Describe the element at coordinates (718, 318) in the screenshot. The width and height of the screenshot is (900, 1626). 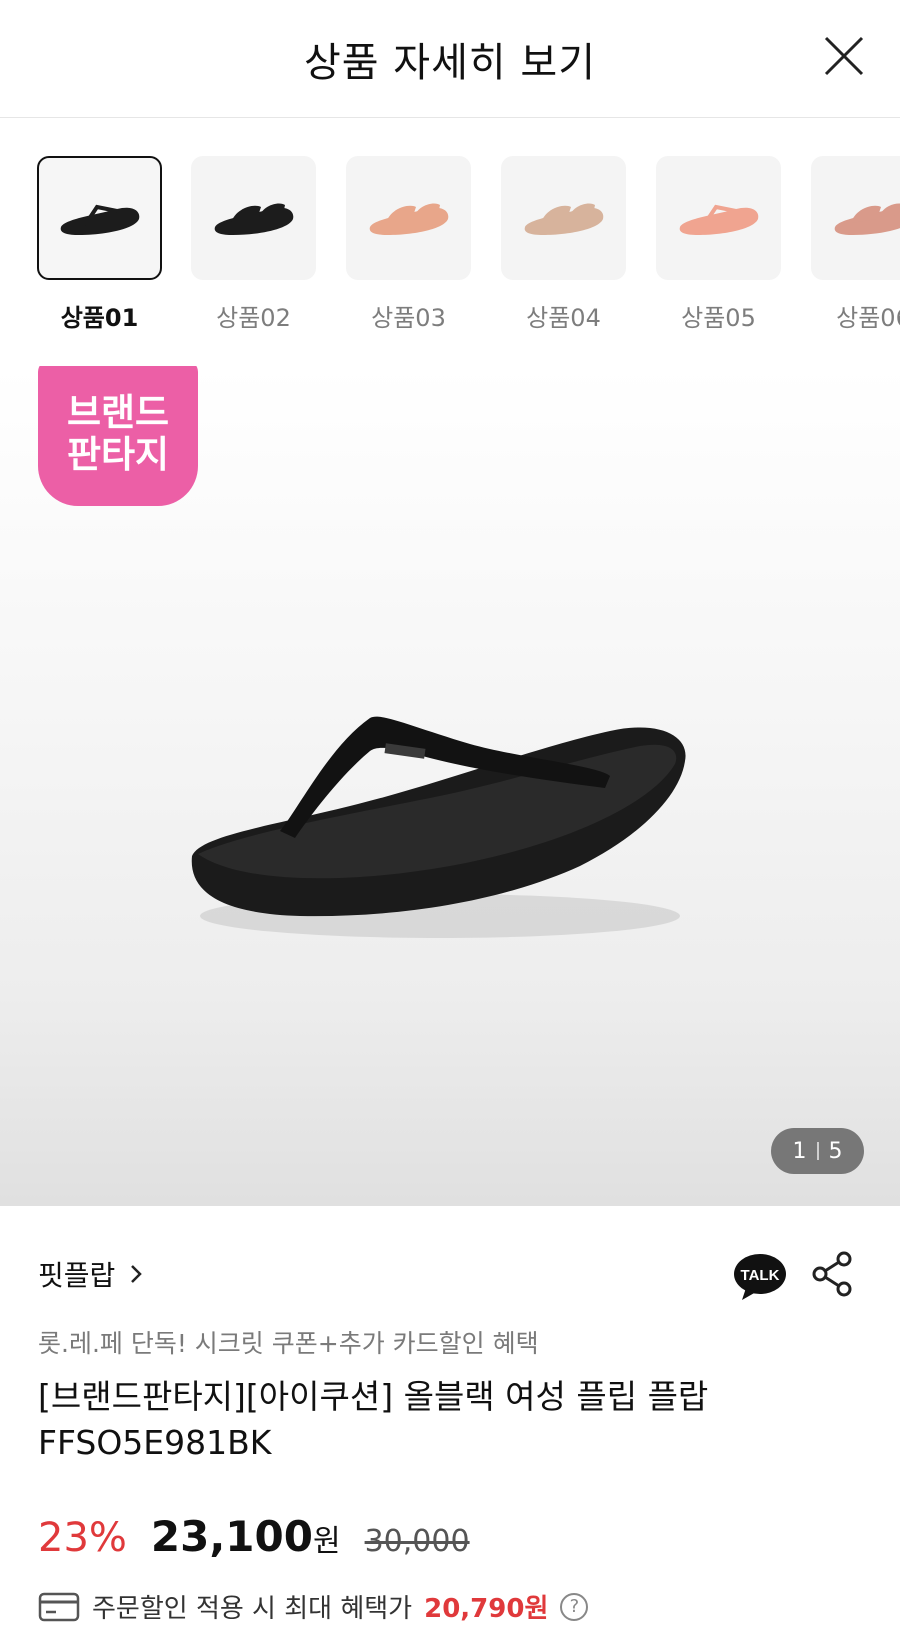
I see `thumbnail-label: 상품05` at that location.